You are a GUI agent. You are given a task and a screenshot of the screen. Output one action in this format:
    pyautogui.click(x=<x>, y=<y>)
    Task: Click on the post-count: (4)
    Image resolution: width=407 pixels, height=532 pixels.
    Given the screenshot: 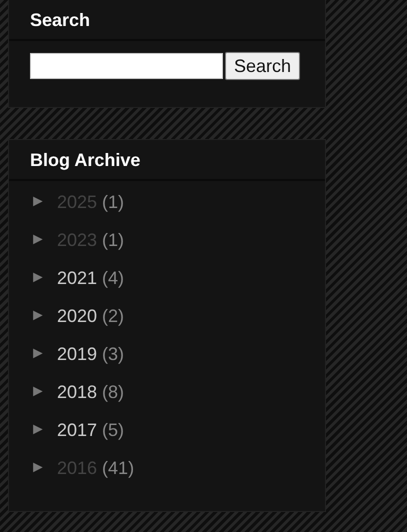 What is the action you would take?
    pyautogui.click(x=113, y=278)
    